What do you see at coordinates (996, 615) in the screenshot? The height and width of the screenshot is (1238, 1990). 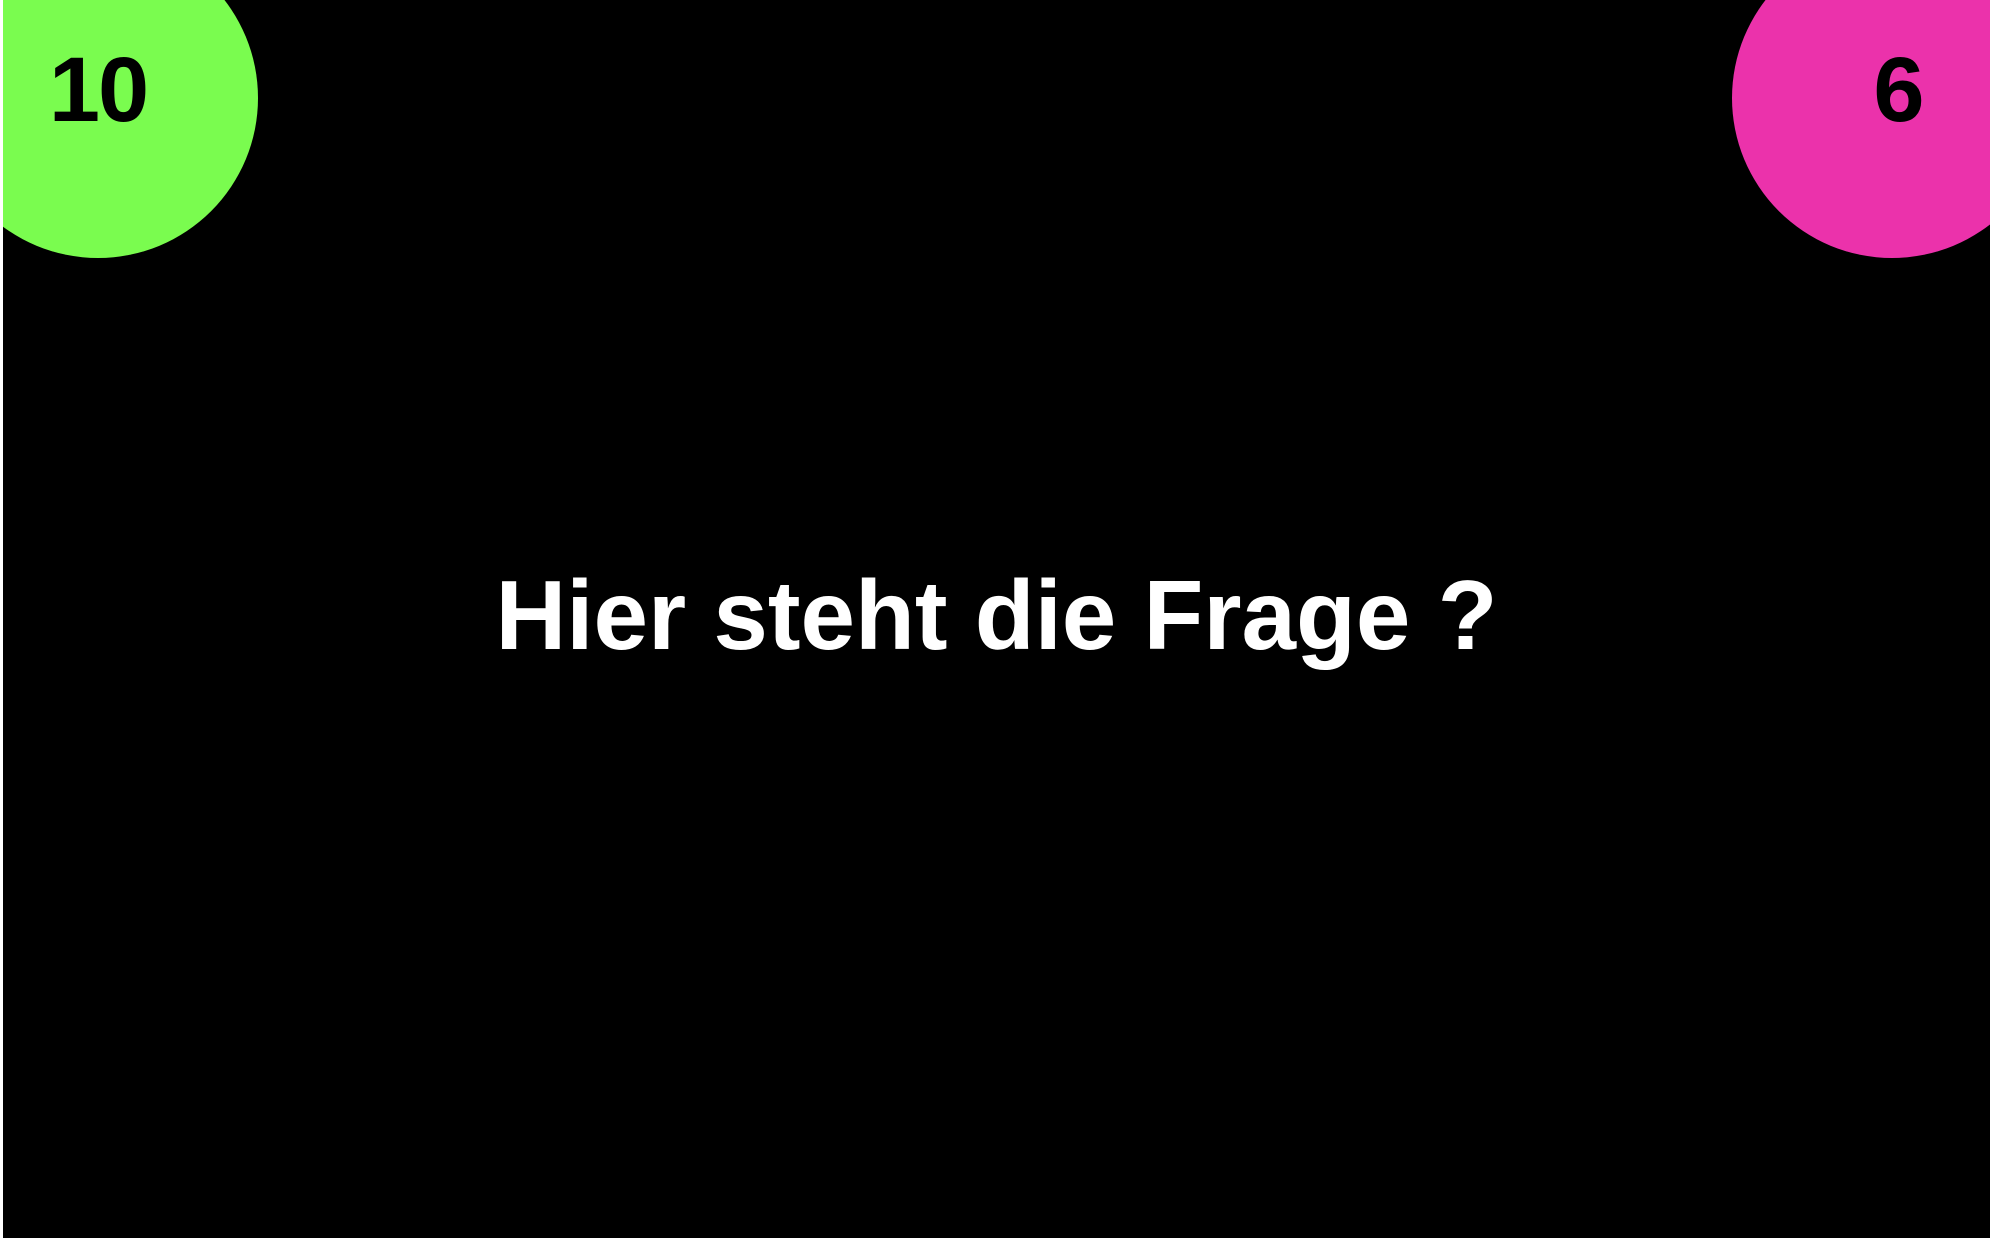 I see `question-text: Hier steht die Frage ?` at bounding box center [996, 615].